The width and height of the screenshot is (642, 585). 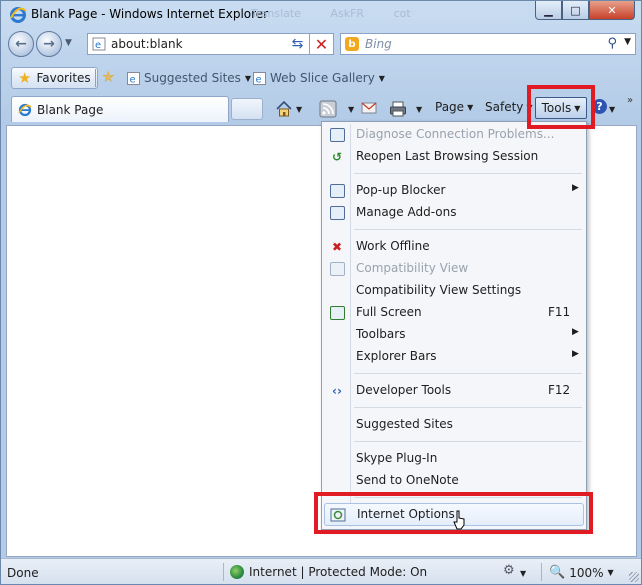 What do you see at coordinates (247, 109) in the screenshot?
I see `new-tab-button` at bounding box center [247, 109].